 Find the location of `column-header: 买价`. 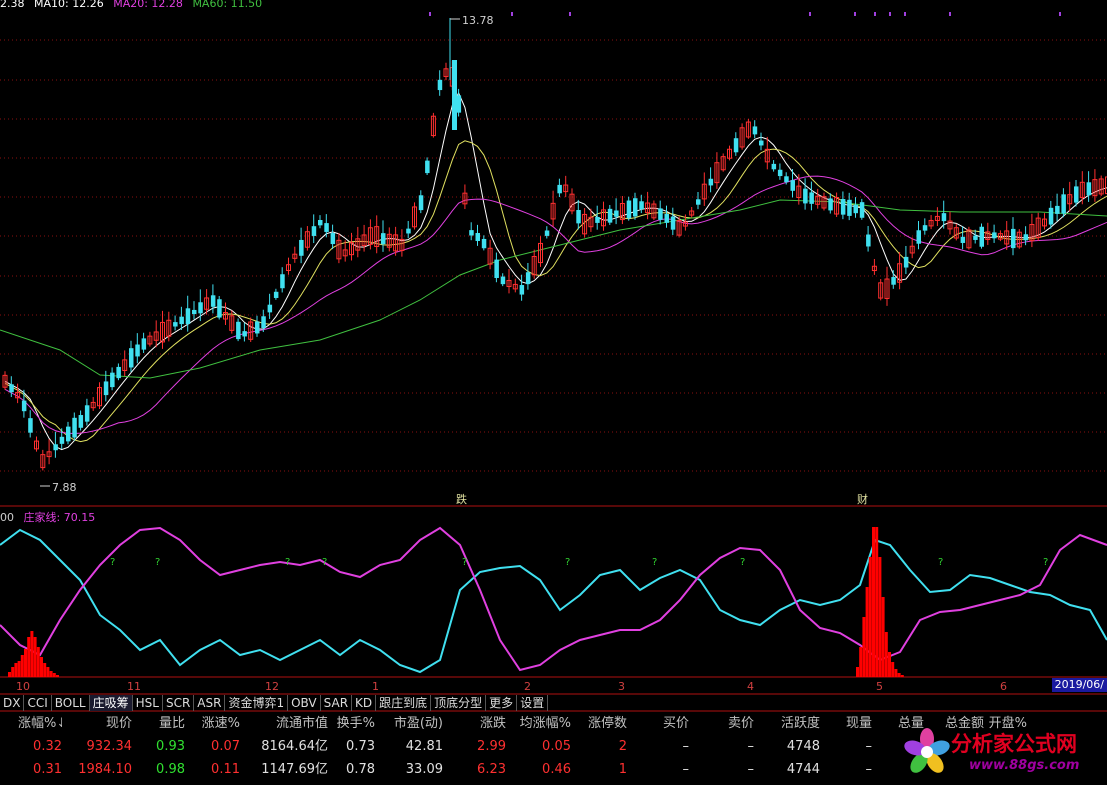

column-header: 买价 is located at coordinates (658, 723).